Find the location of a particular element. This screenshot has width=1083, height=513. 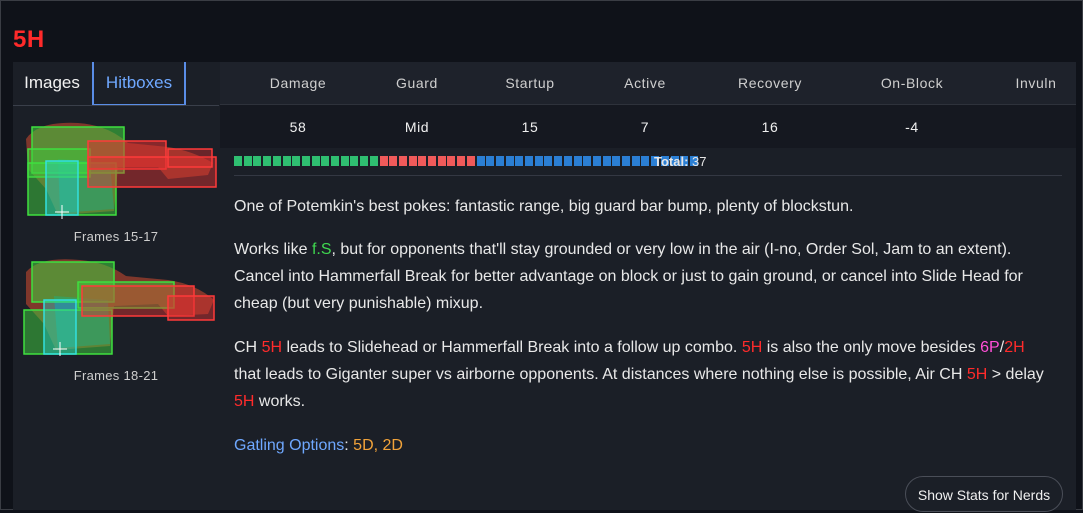

header-guard: Guard is located at coordinates (417, 83).